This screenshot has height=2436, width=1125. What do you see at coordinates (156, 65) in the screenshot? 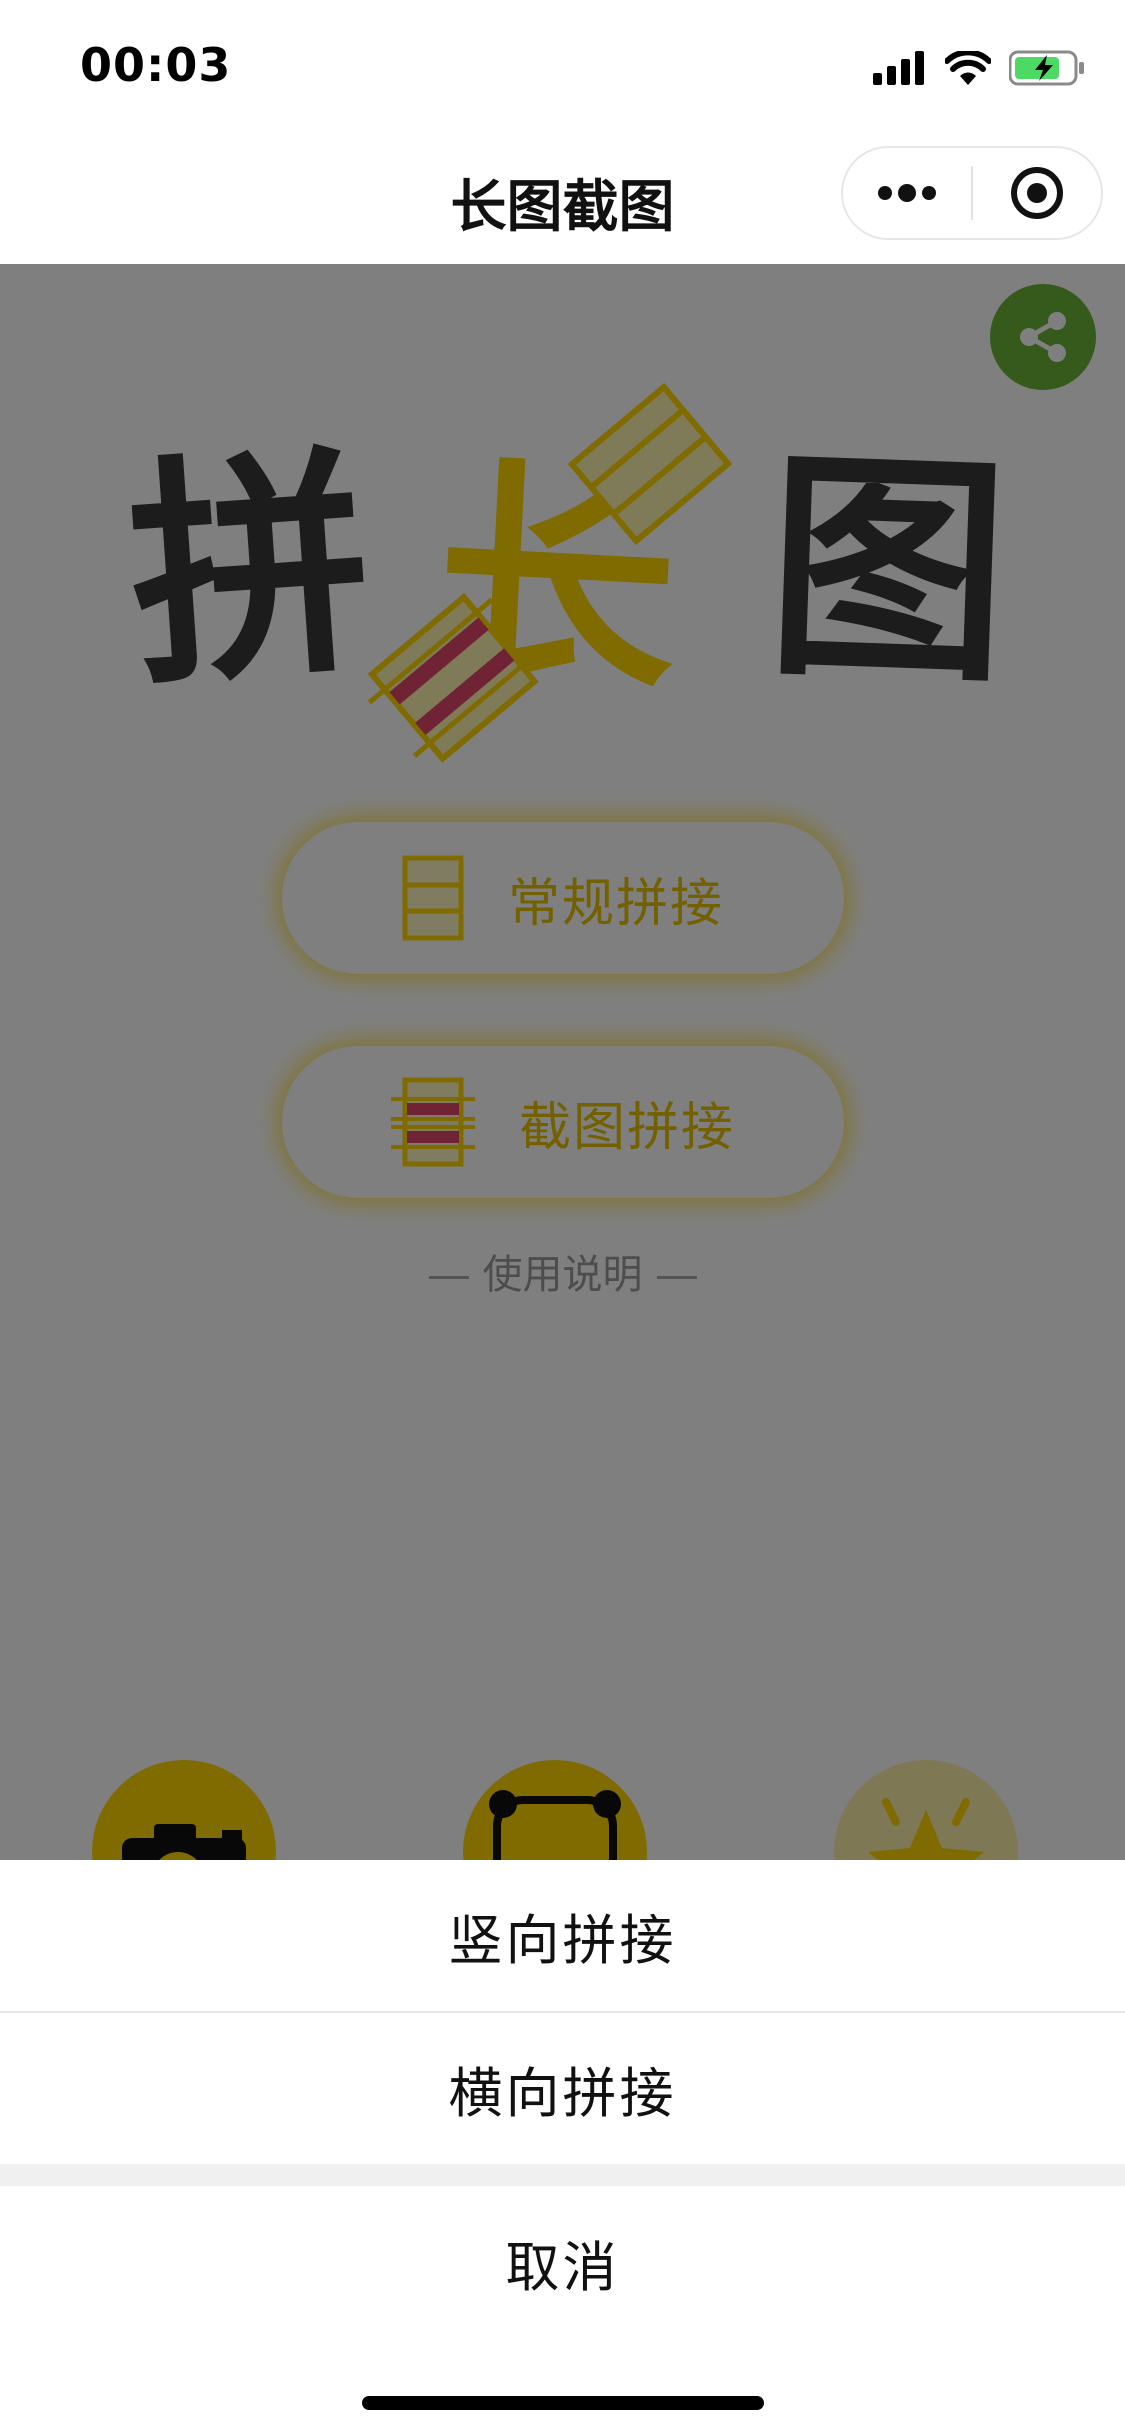
I see `status-time: 00:03` at bounding box center [156, 65].